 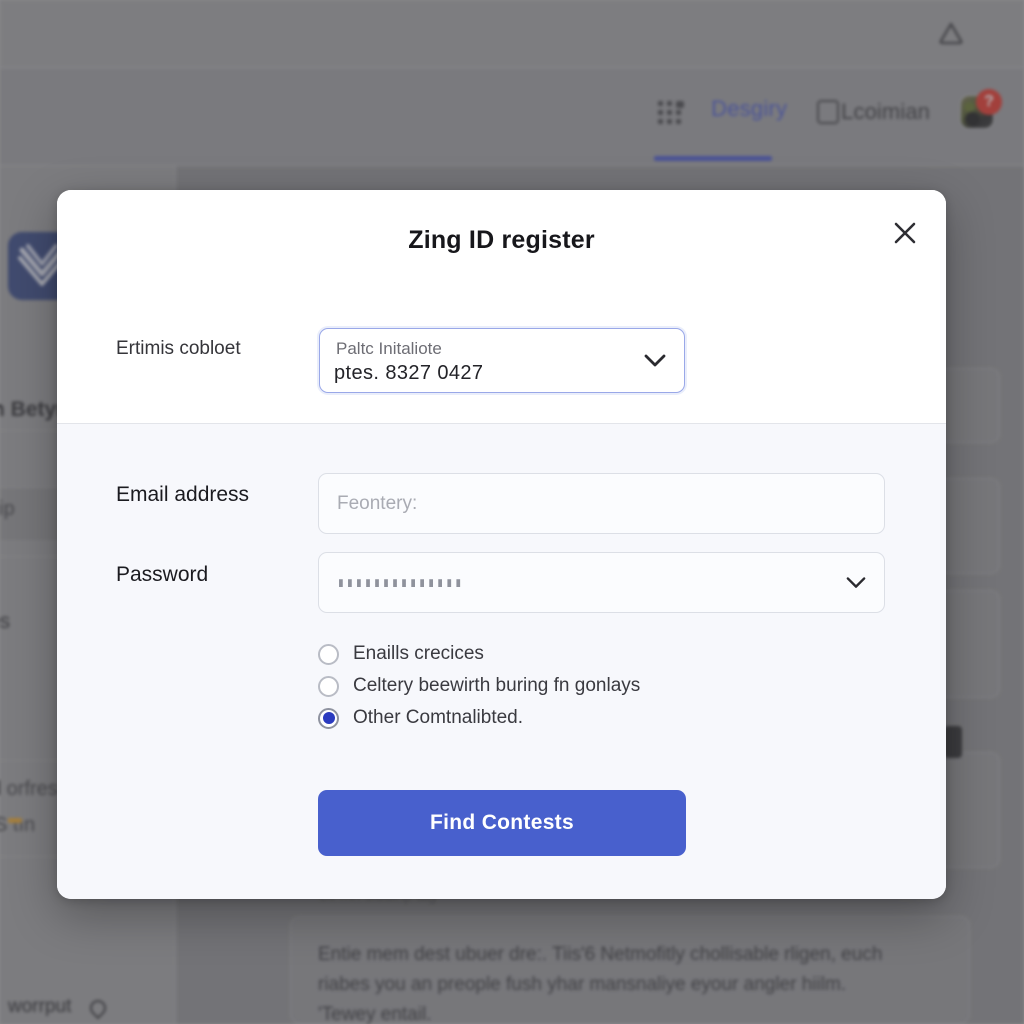 What do you see at coordinates (671, 112) in the screenshot?
I see `apps-grid-icon` at bounding box center [671, 112].